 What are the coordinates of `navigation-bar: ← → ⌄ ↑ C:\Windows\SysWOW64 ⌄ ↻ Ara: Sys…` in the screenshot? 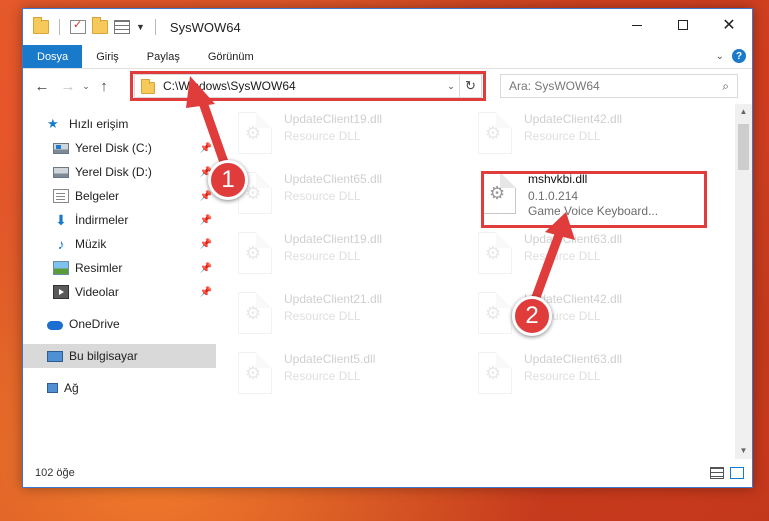 It's located at (387, 86).